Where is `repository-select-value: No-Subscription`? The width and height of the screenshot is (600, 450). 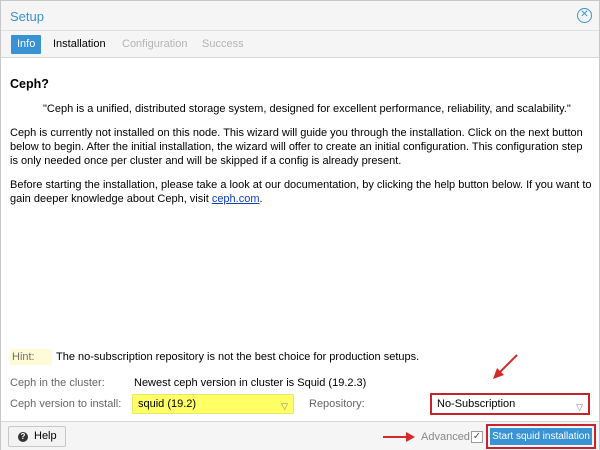
repository-select-value: No-Subscription is located at coordinates (476, 404).